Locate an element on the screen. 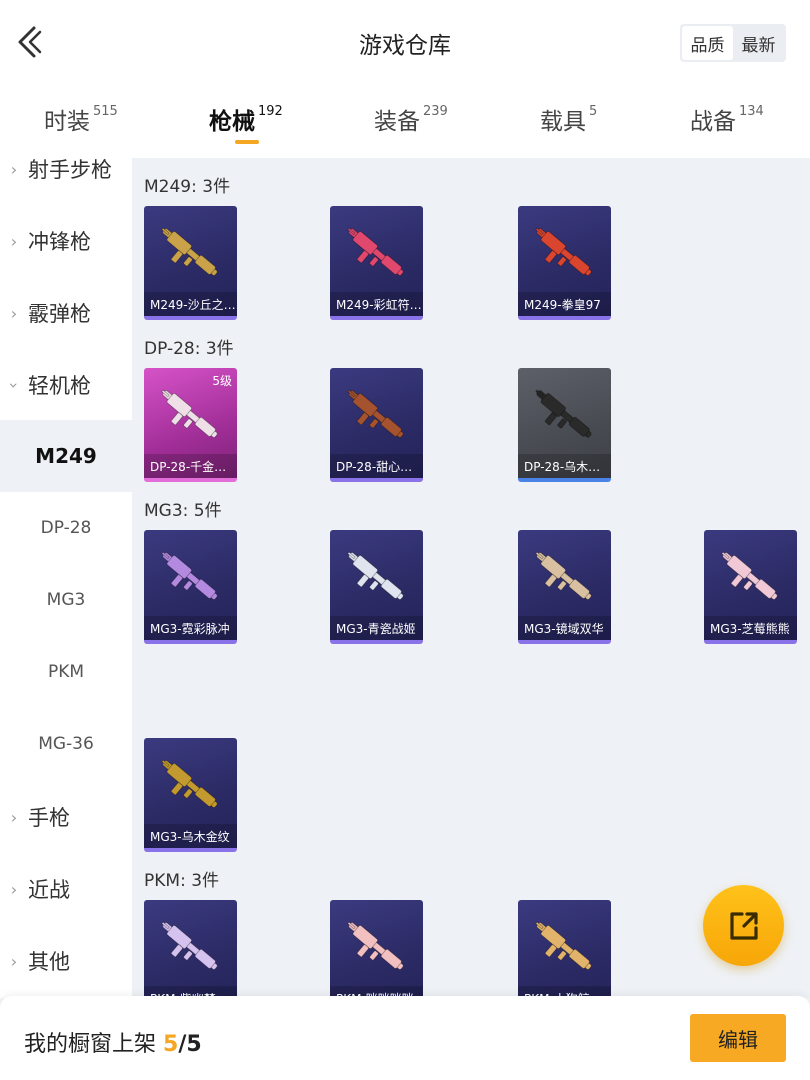  sort-toggle: 品质 最新 is located at coordinates (733, 43).